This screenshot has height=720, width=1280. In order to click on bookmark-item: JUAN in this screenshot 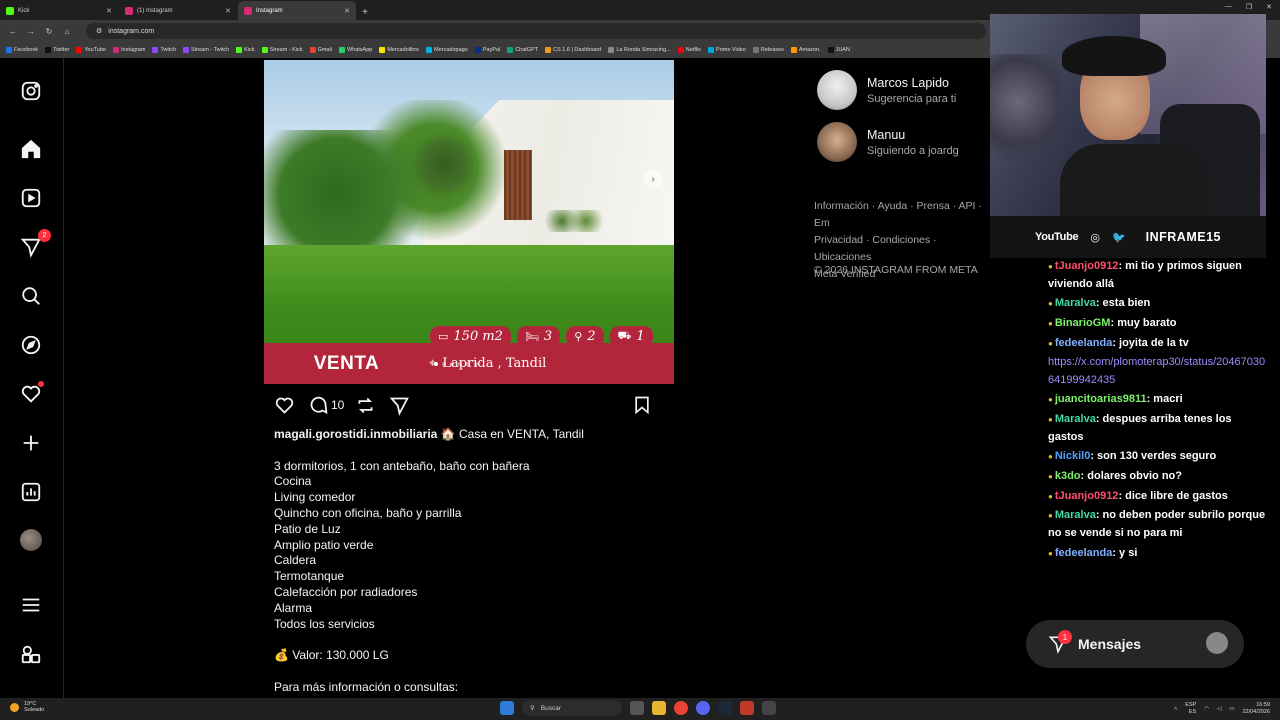, I will do `click(838, 50)`.